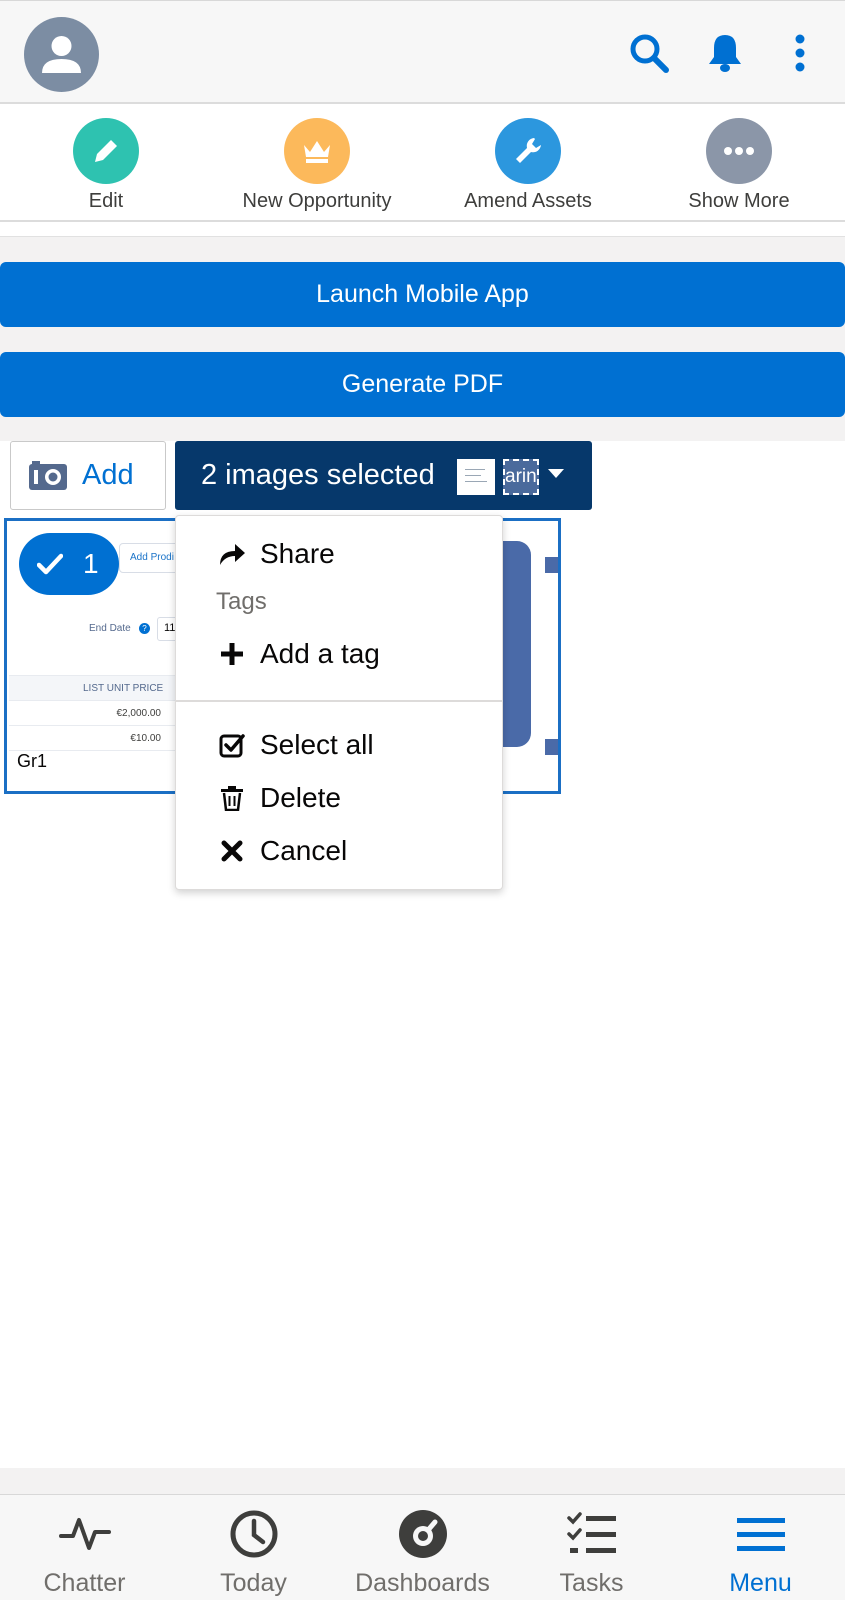 This screenshot has height=1600, width=845. I want to click on gauge-icon, so click(422, 1534).